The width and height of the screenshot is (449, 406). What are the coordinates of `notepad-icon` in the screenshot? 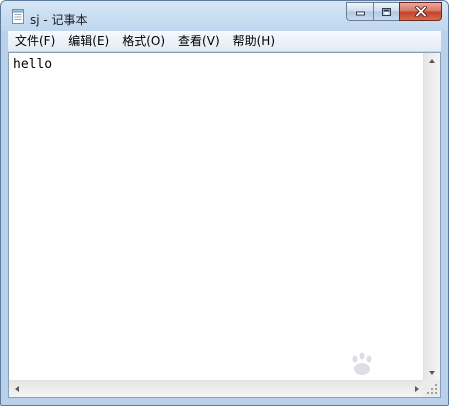 It's located at (18, 16).